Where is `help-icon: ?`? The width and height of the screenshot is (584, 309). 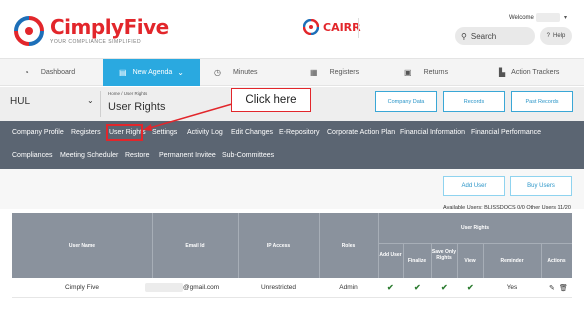 help-icon: ? is located at coordinates (548, 36).